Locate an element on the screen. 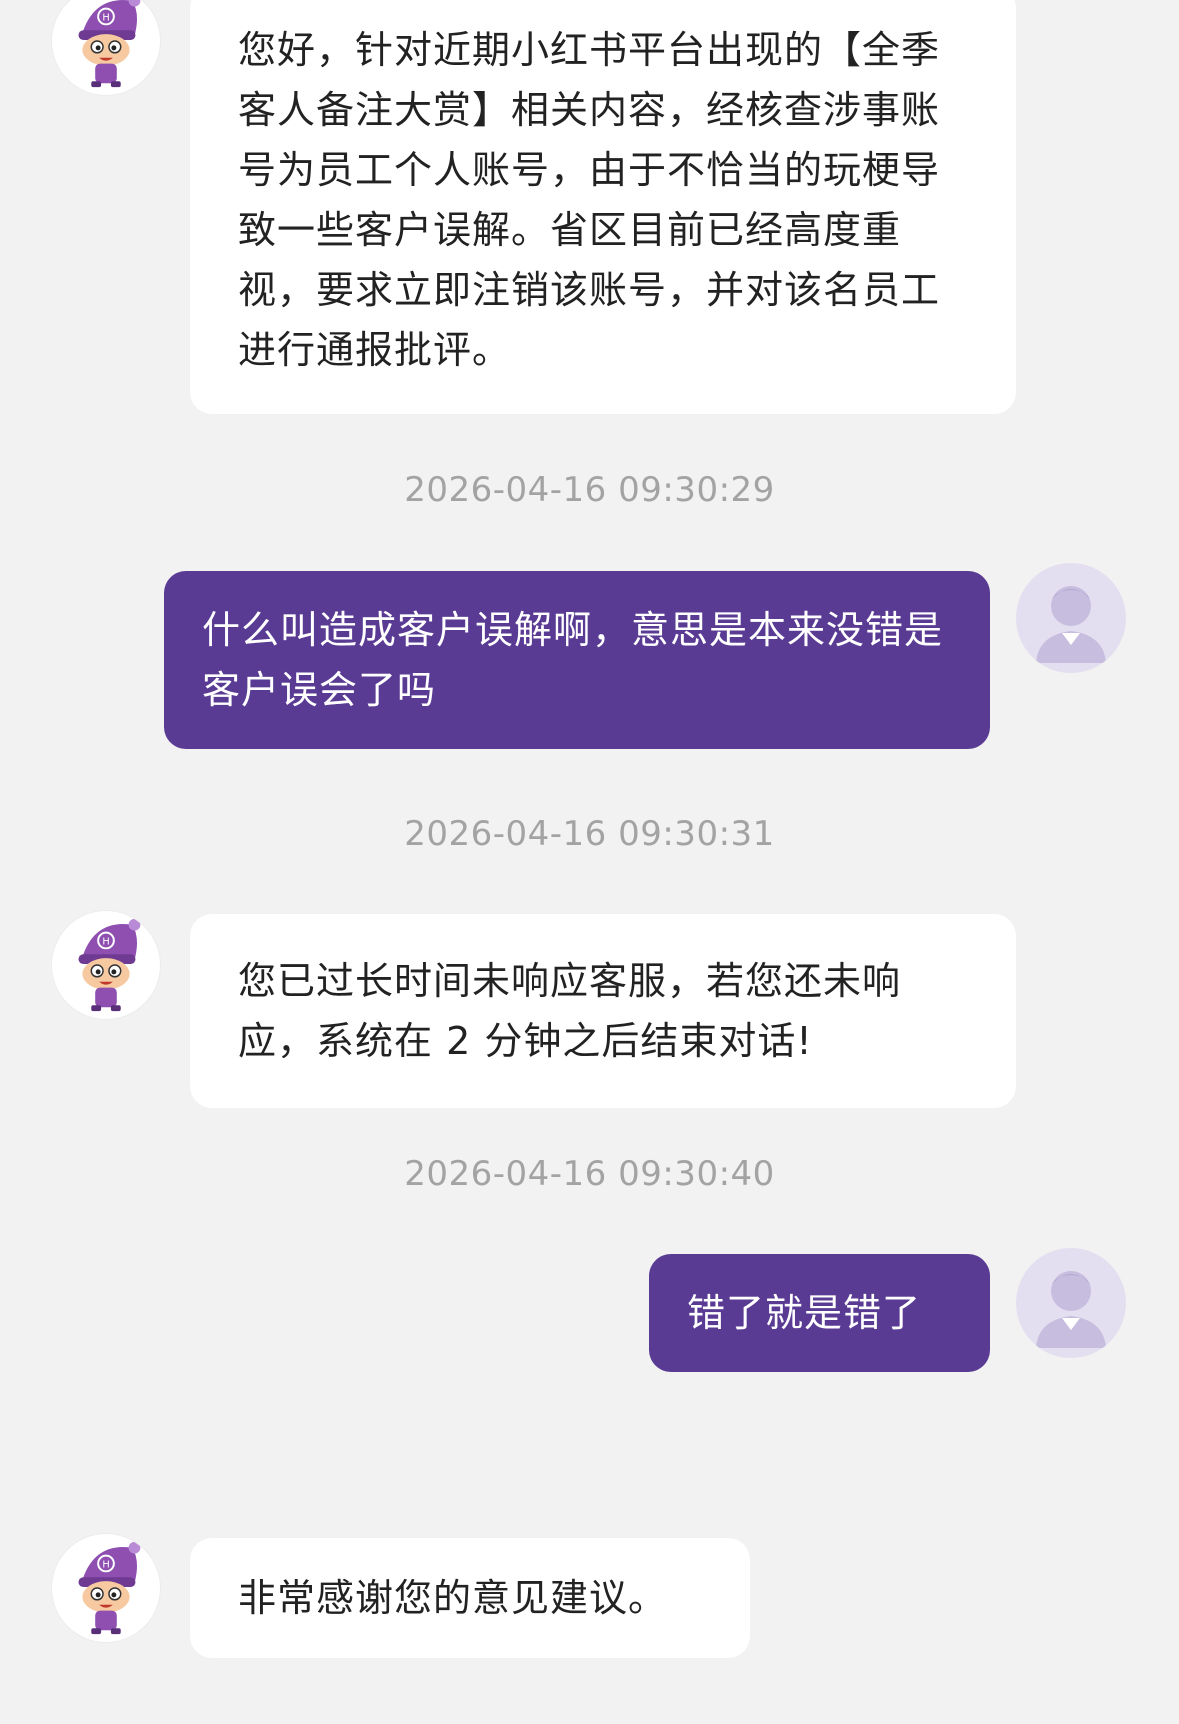 Image resolution: width=1179 pixels, height=1724 pixels. message-timestamp: 2026-04-16 09:30:31 is located at coordinates (589, 834).